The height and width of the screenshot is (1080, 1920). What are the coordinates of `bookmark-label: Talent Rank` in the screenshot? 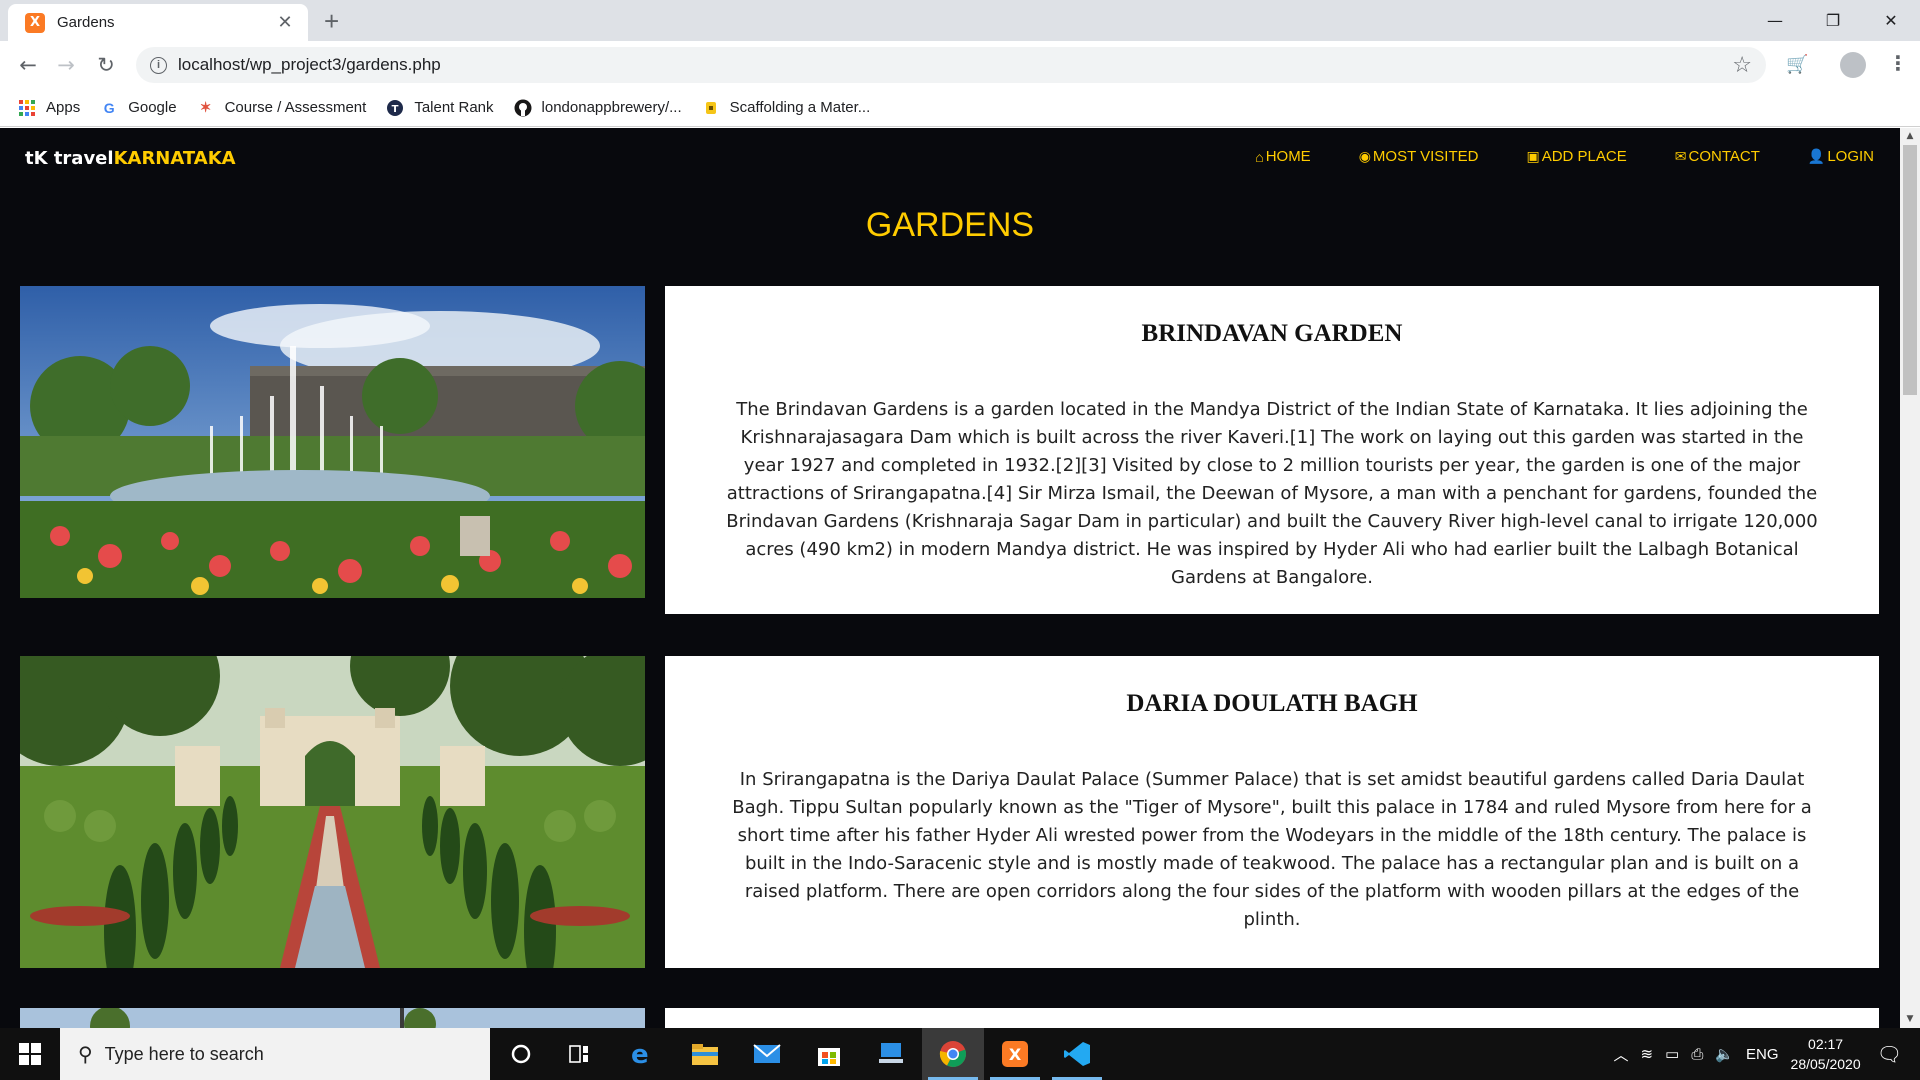 It's located at (454, 107).